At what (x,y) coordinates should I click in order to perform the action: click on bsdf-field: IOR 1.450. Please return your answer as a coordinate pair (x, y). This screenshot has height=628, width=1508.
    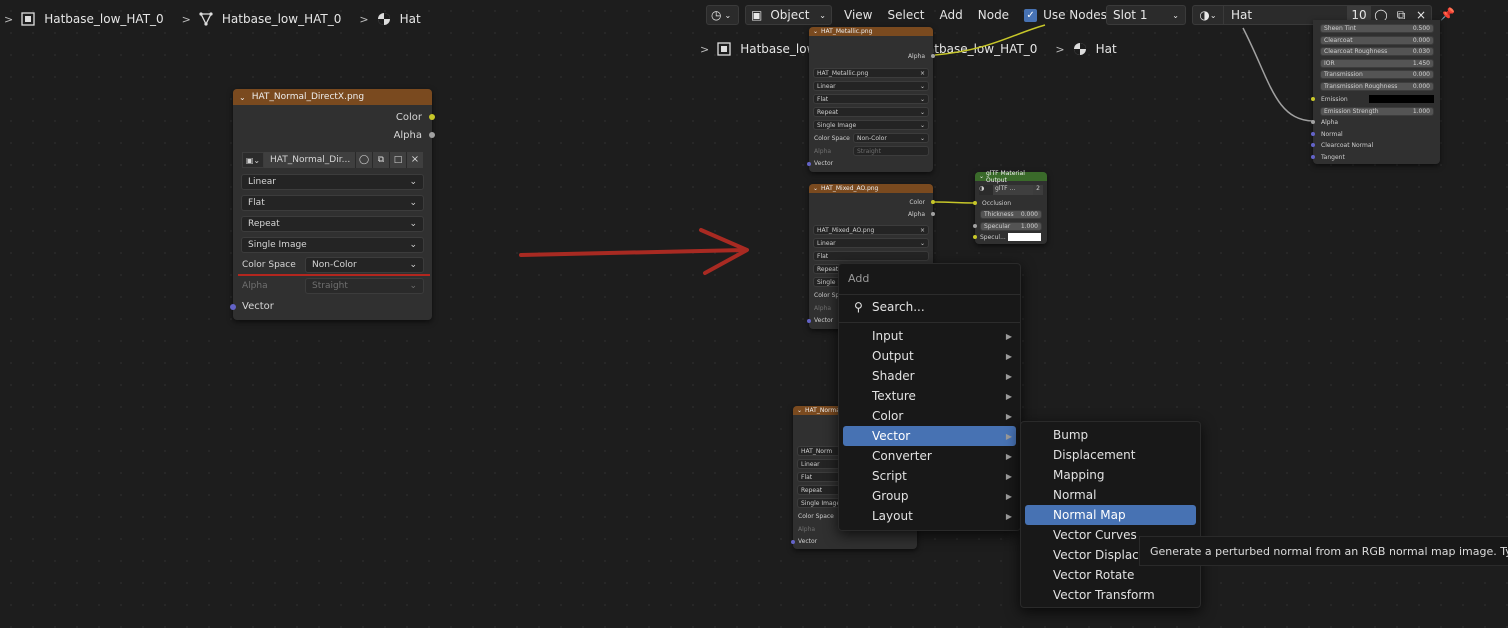
    Looking at the image, I should click on (1377, 63).